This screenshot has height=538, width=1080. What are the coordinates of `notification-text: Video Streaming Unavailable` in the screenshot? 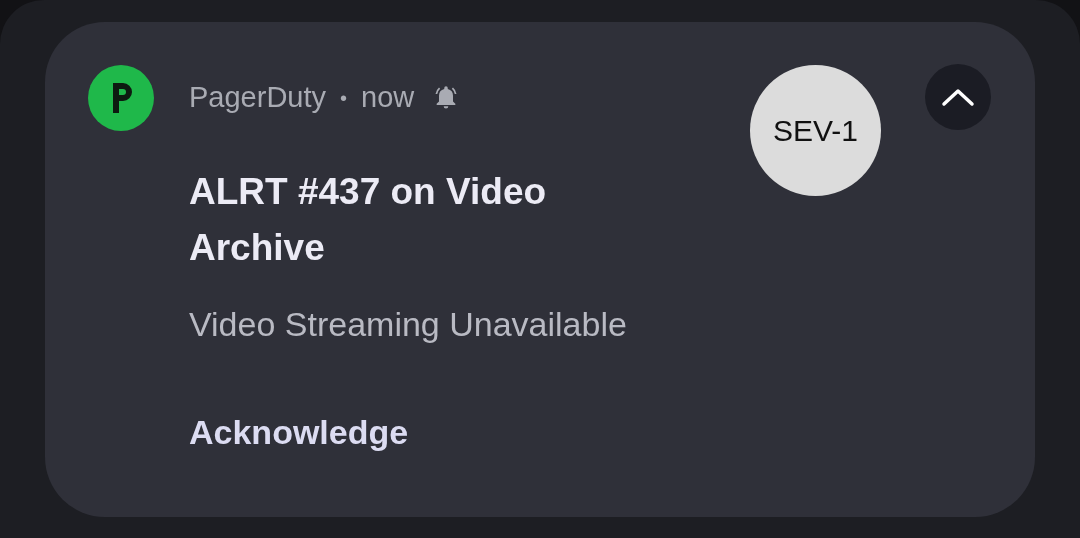 It's located at (408, 324).